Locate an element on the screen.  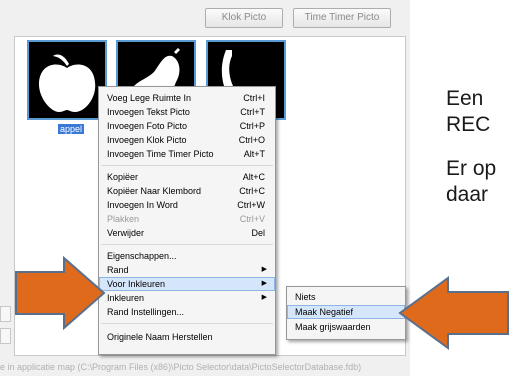
apple-icon is located at coordinates (67, 83).